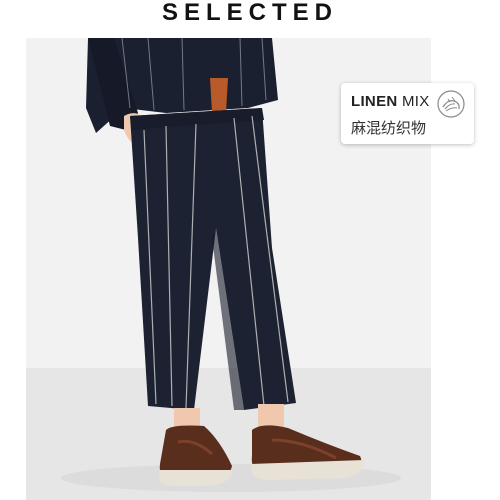 Image resolution: width=500 pixels, height=500 pixels. Describe the element at coordinates (413, 101) in the screenshot. I see `badge-title-rest: MIX` at that location.